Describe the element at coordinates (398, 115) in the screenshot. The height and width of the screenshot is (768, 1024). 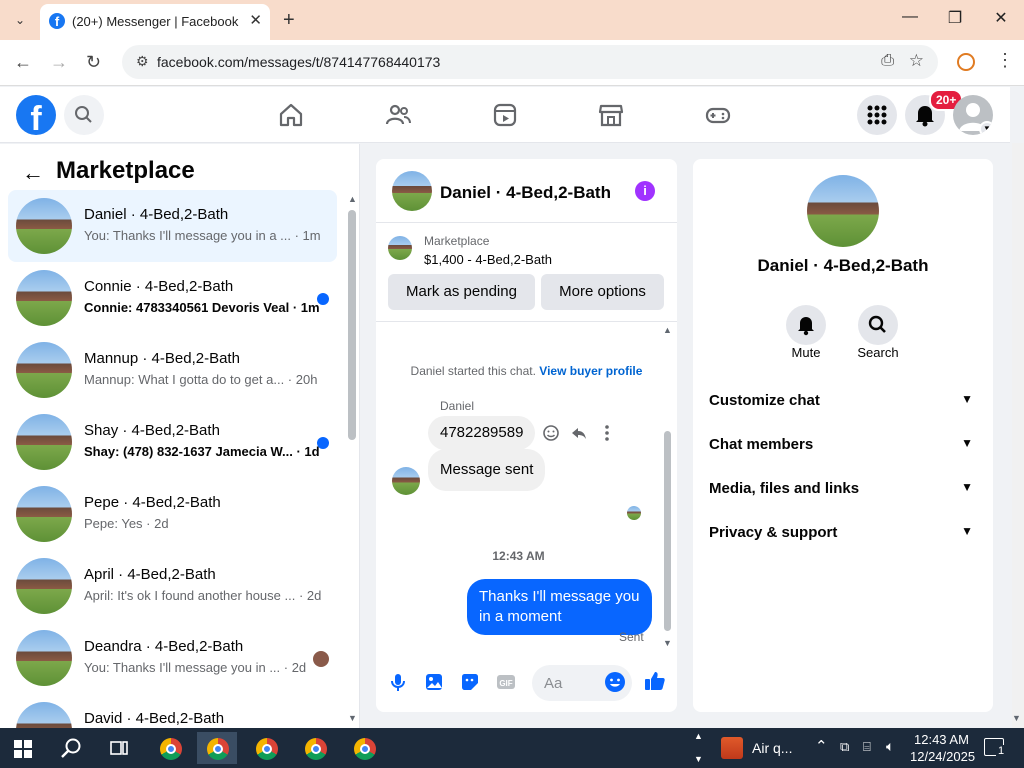
I see `friends-icon` at that location.